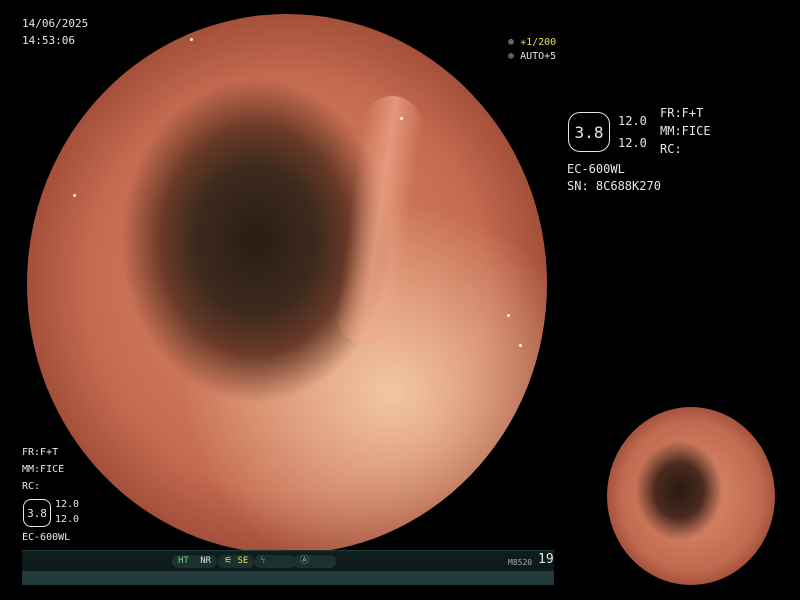 This screenshot has width=800, height=600. Describe the element at coordinates (671, 149) in the screenshot. I see `right-rc: RC:` at that location.